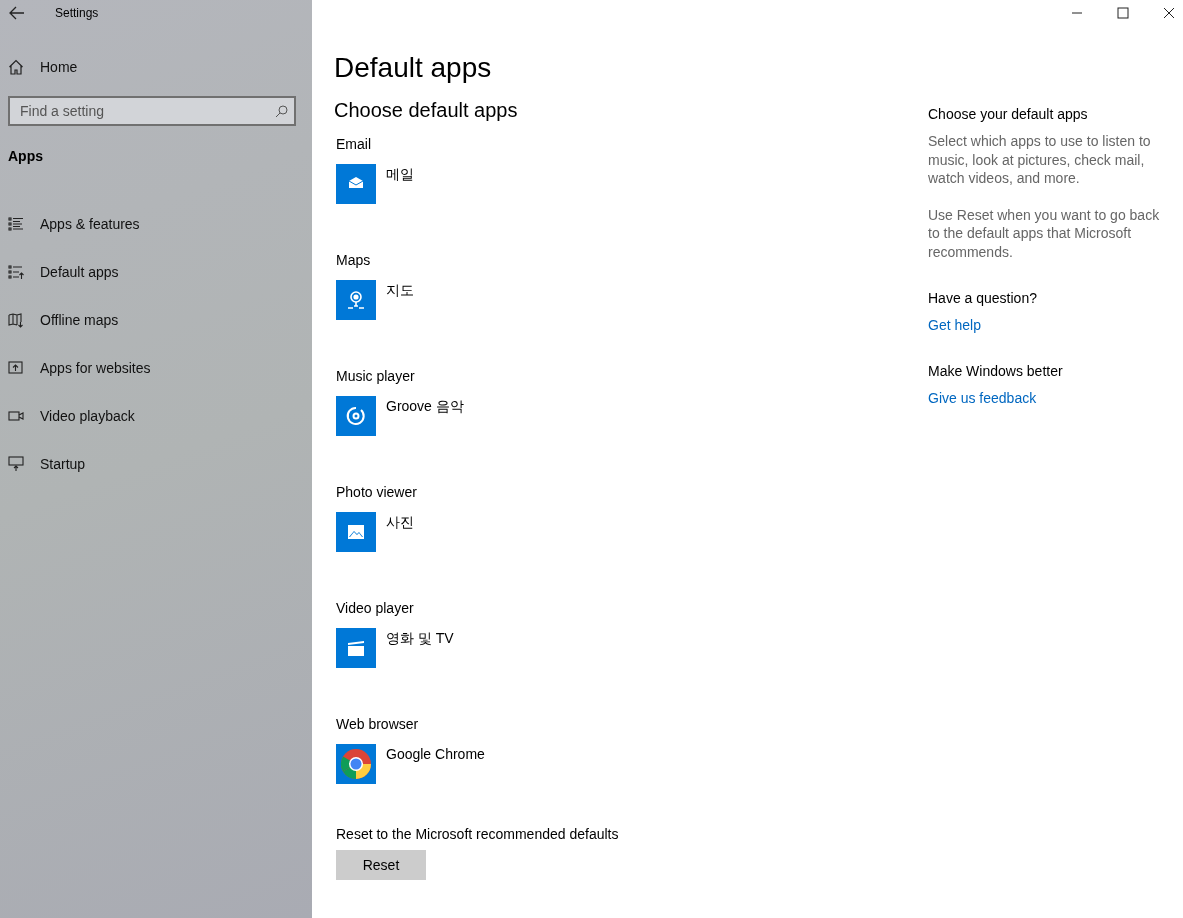 The height and width of the screenshot is (918, 1183). What do you see at coordinates (356, 648) in the screenshot?
I see `clapperboard-icon` at bounding box center [356, 648].